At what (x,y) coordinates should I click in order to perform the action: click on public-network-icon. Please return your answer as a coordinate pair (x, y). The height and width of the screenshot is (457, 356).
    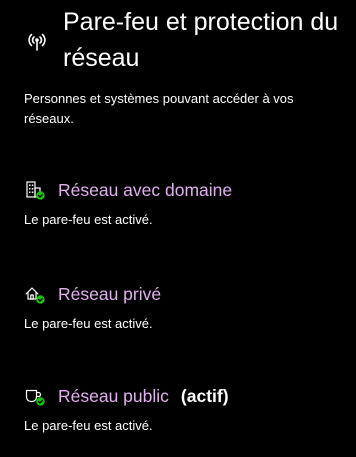
    Looking at the image, I should click on (35, 396).